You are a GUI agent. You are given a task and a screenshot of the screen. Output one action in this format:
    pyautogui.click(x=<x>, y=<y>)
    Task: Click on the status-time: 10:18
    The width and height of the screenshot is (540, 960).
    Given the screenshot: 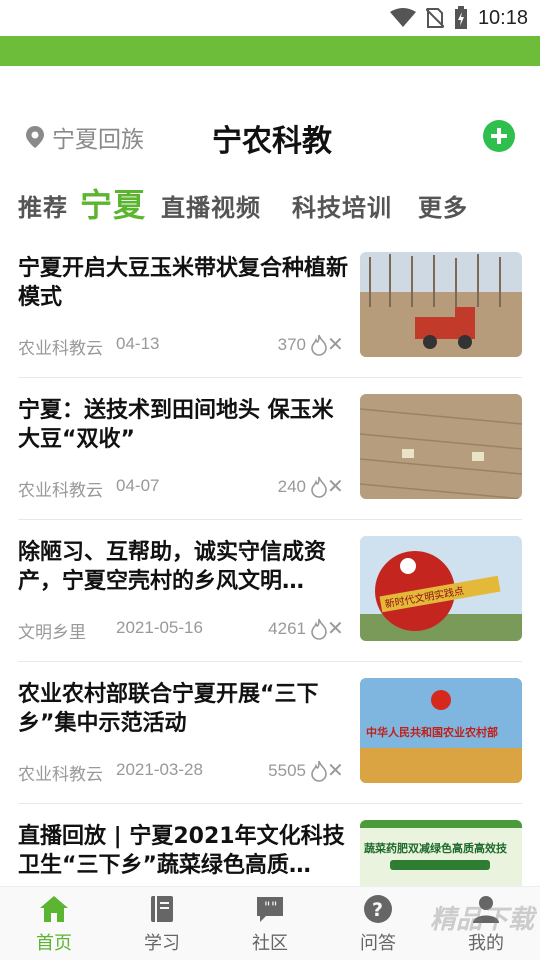 What is the action you would take?
    pyautogui.click(x=502, y=17)
    